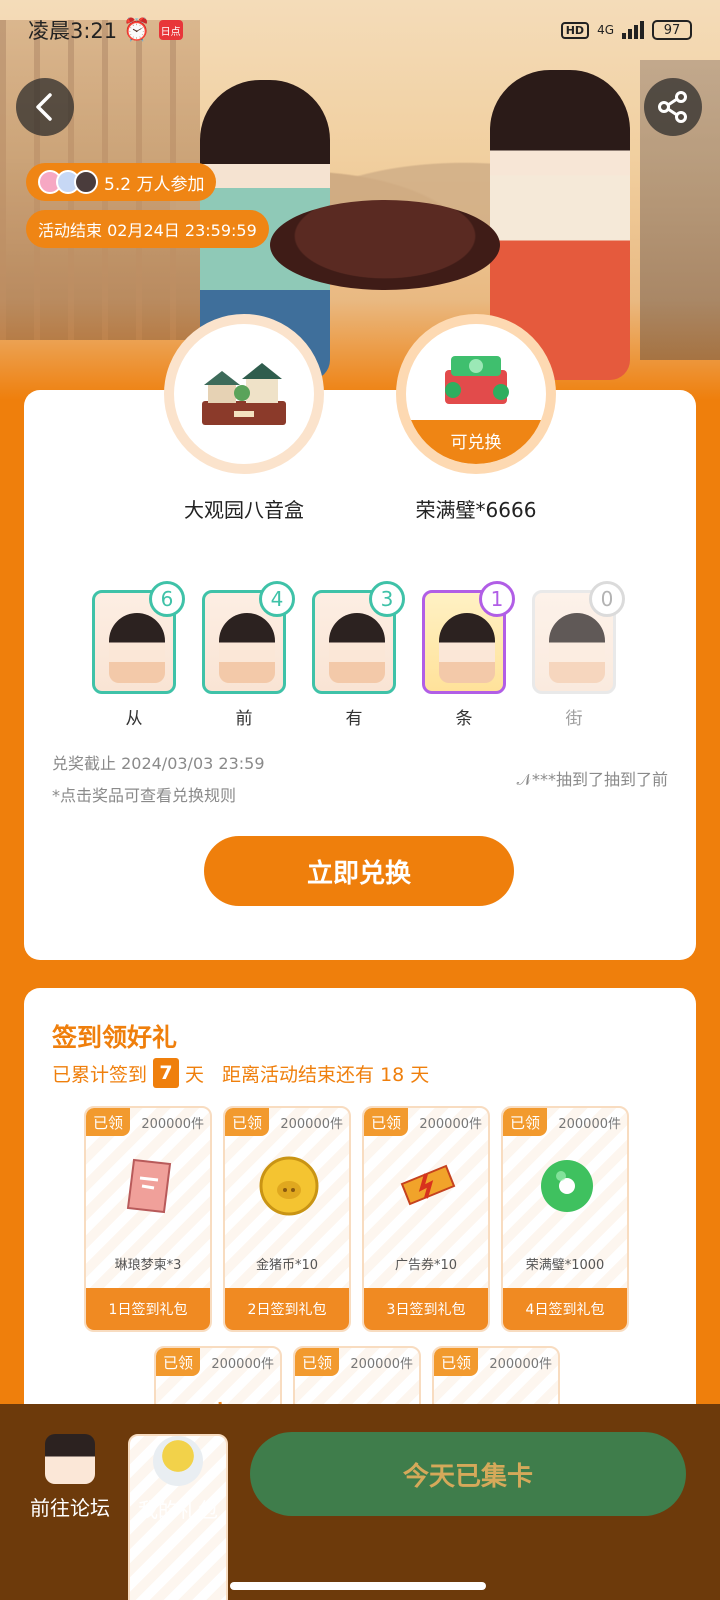  What do you see at coordinates (287, 1265) in the screenshot?
I see `gift-name: 金猪币*10` at bounding box center [287, 1265].